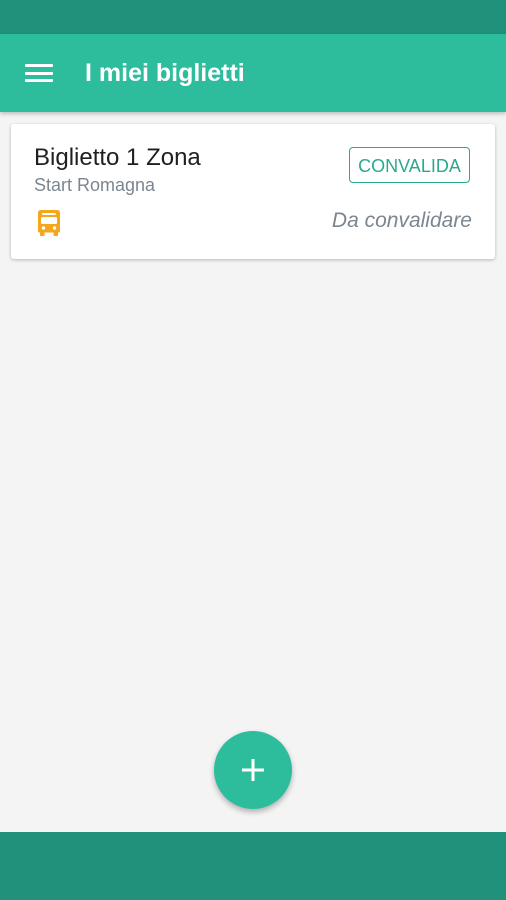 This screenshot has height=900, width=506. Describe the element at coordinates (165, 73) in the screenshot. I see `page-title: I miei biglietti` at that location.